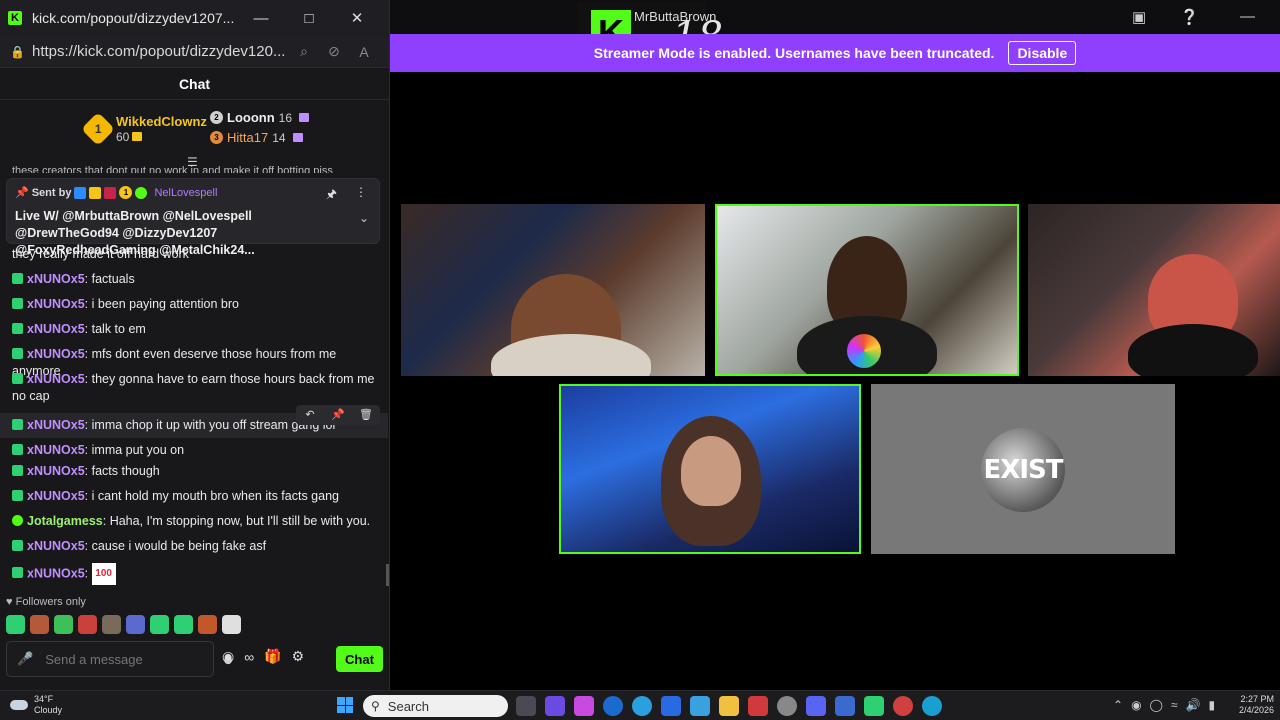  Describe the element at coordinates (310, 415) in the screenshot. I see `reply-icon: ↶` at that location.